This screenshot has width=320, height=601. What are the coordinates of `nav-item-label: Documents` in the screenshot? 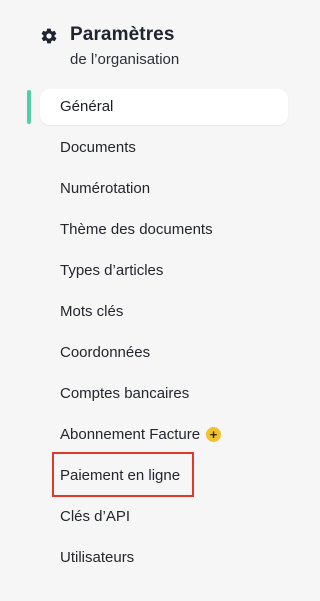 It's located at (98, 147).